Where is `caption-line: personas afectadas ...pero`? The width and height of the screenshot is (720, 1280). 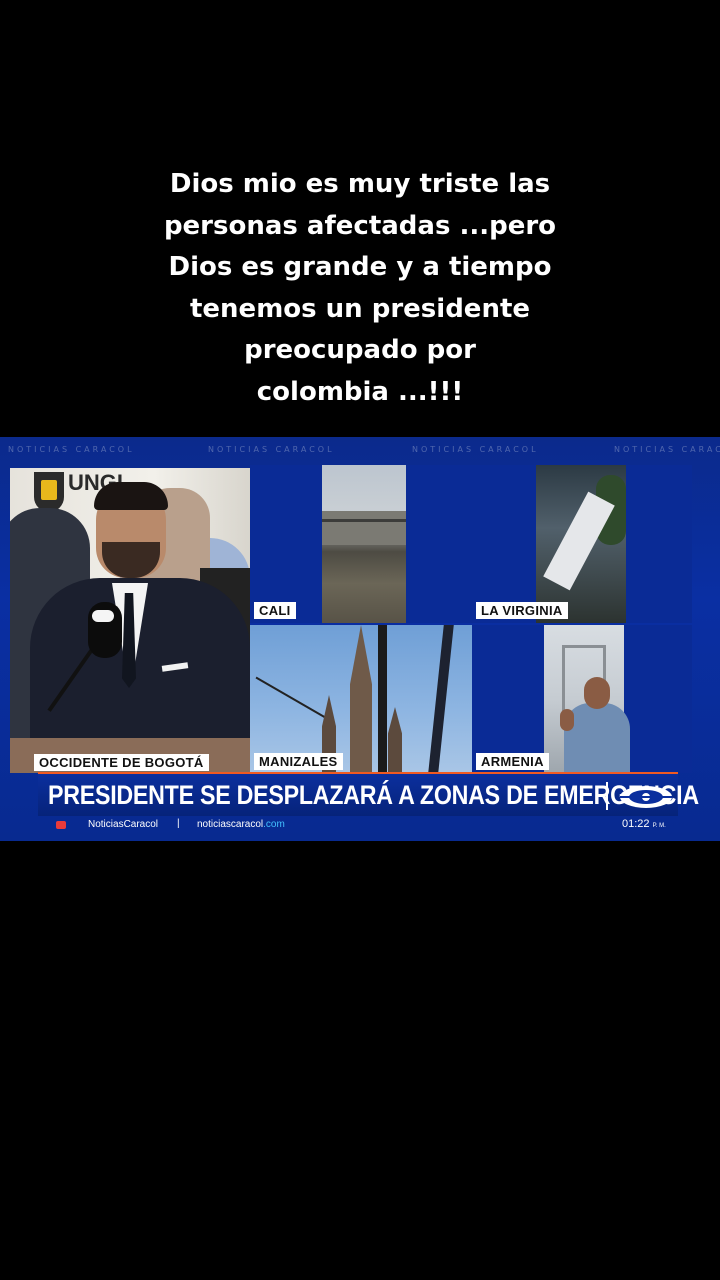 caption-line: personas afectadas ...pero is located at coordinates (360, 225).